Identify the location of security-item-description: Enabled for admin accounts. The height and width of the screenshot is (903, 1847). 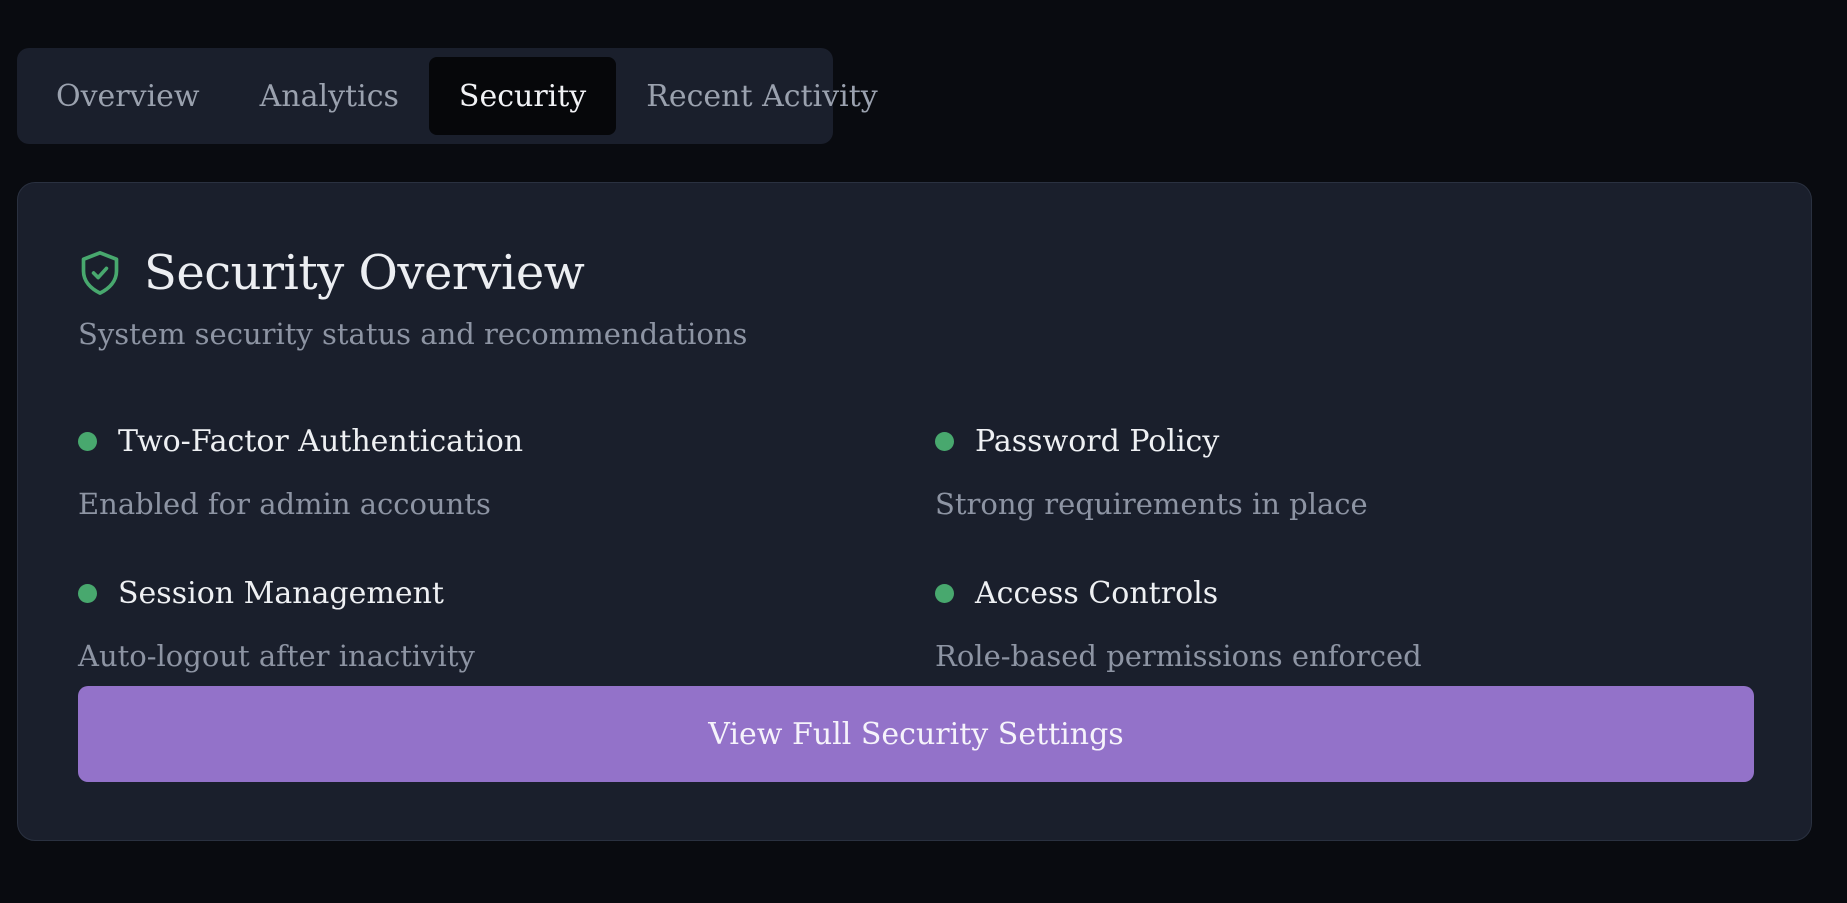
(284, 504).